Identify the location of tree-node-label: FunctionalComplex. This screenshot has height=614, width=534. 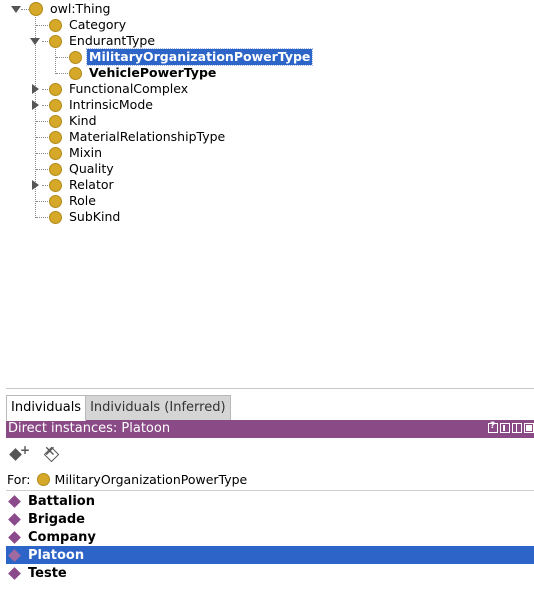
(129, 88).